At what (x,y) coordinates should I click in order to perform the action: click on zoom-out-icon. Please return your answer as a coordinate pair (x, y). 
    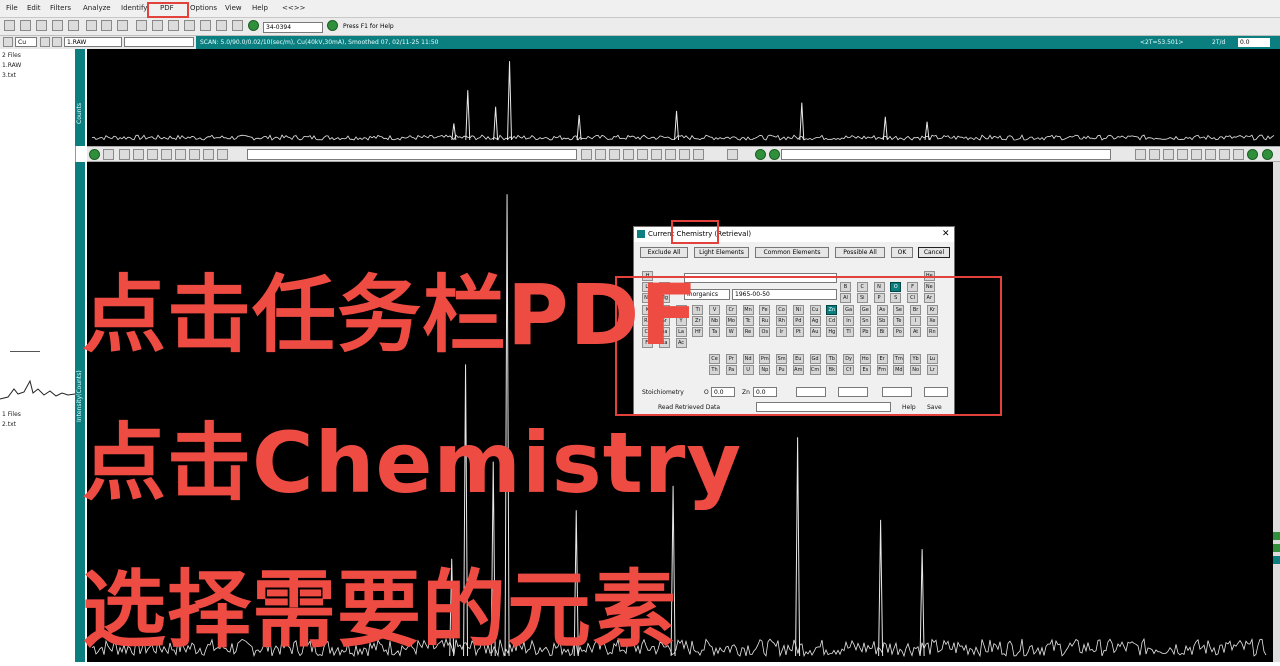
    Looking at the image, I should click on (138, 154).